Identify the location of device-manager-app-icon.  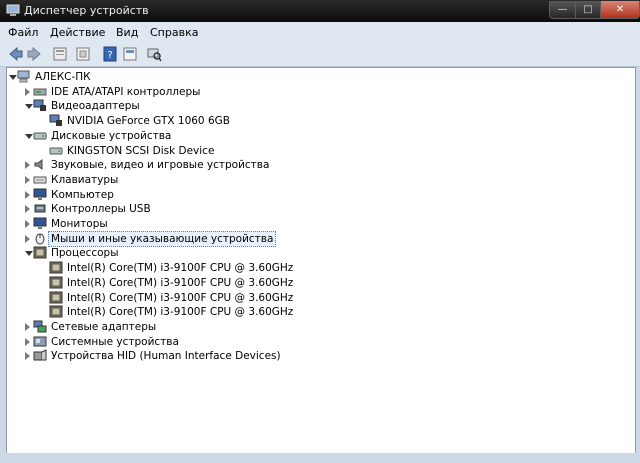
(13, 10).